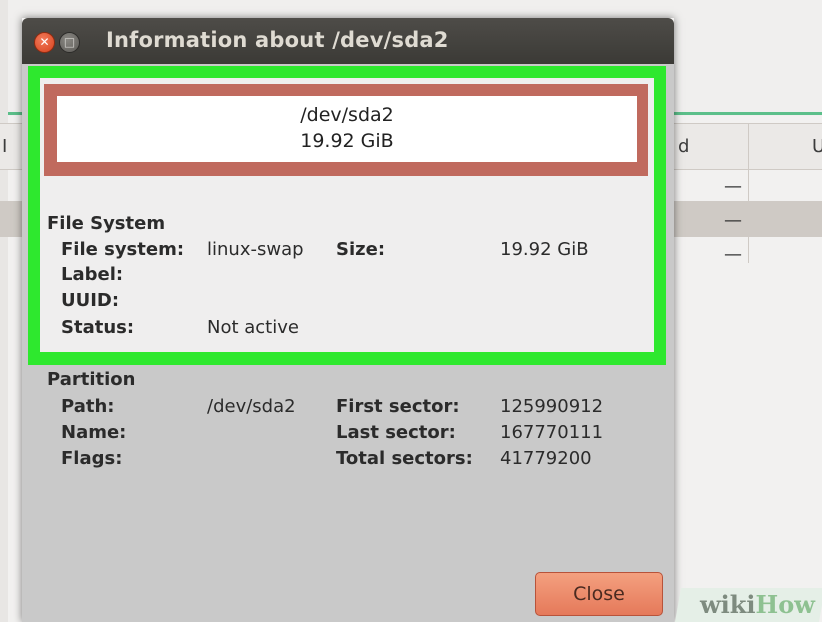 This screenshot has height=622, width=822. Describe the element at coordinates (546, 458) in the screenshot. I see `total-sectors-value: 41779200` at that location.